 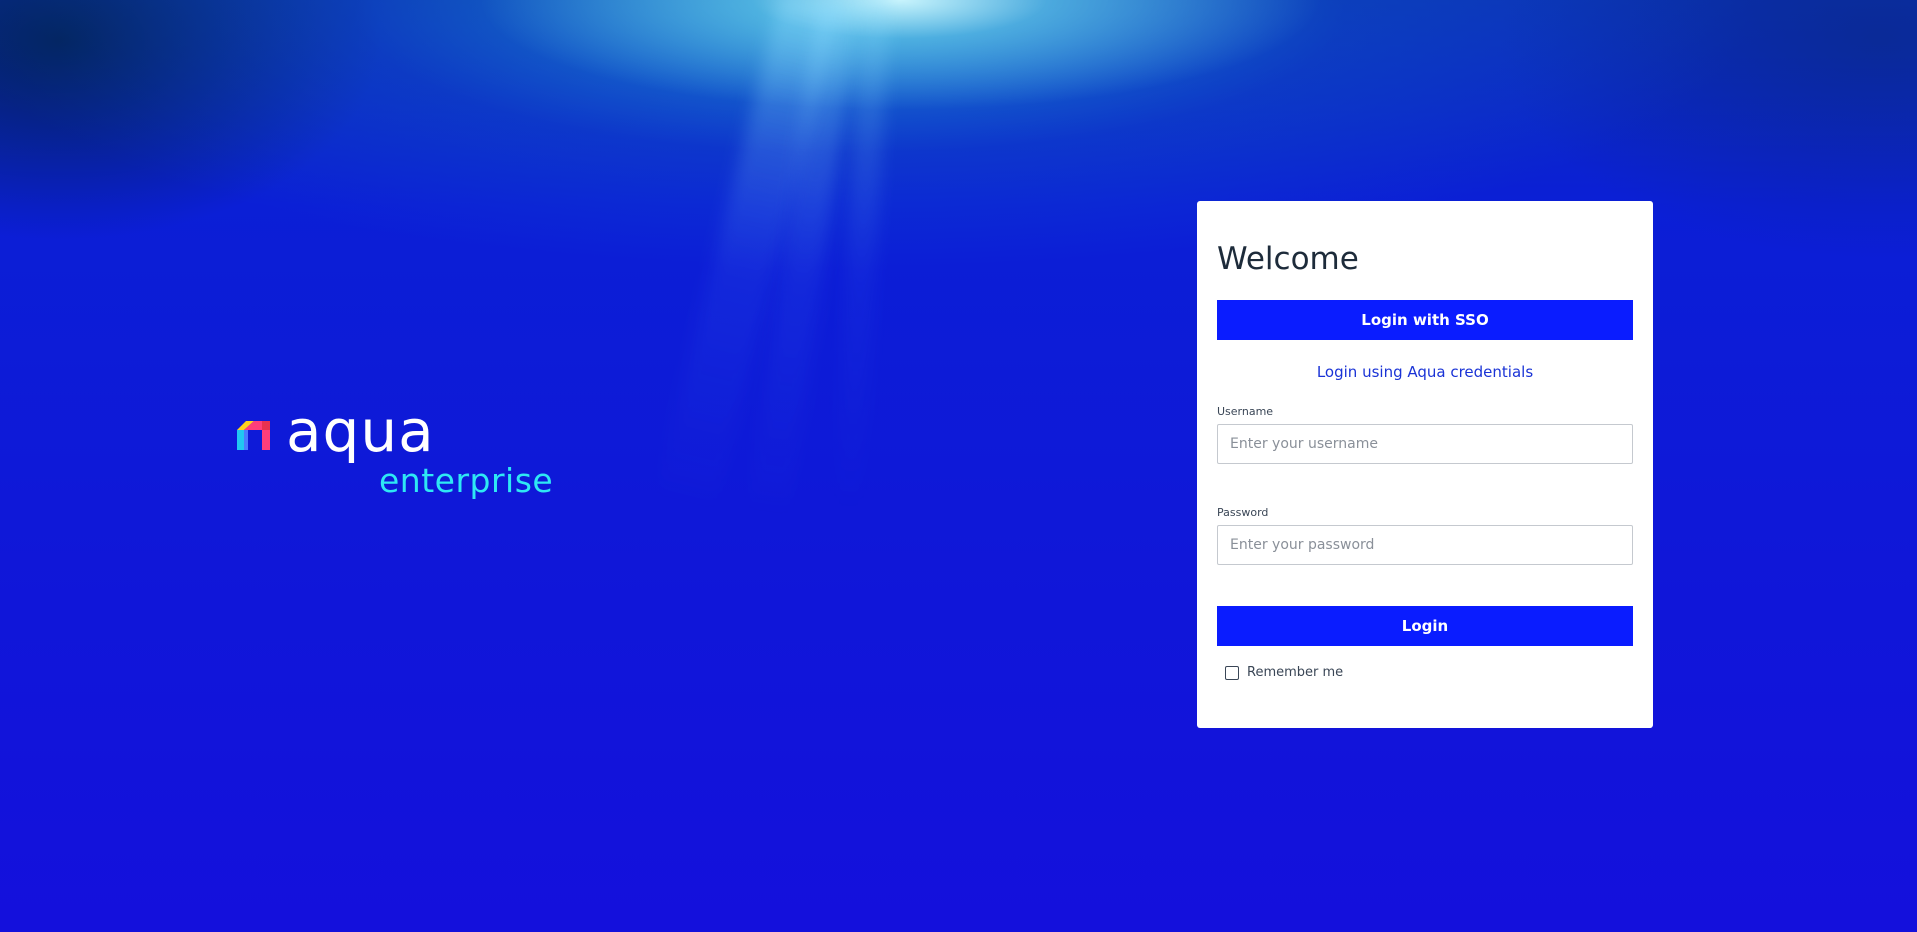 What do you see at coordinates (1232, 672) in the screenshot?
I see `remember-me-checkbox` at bounding box center [1232, 672].